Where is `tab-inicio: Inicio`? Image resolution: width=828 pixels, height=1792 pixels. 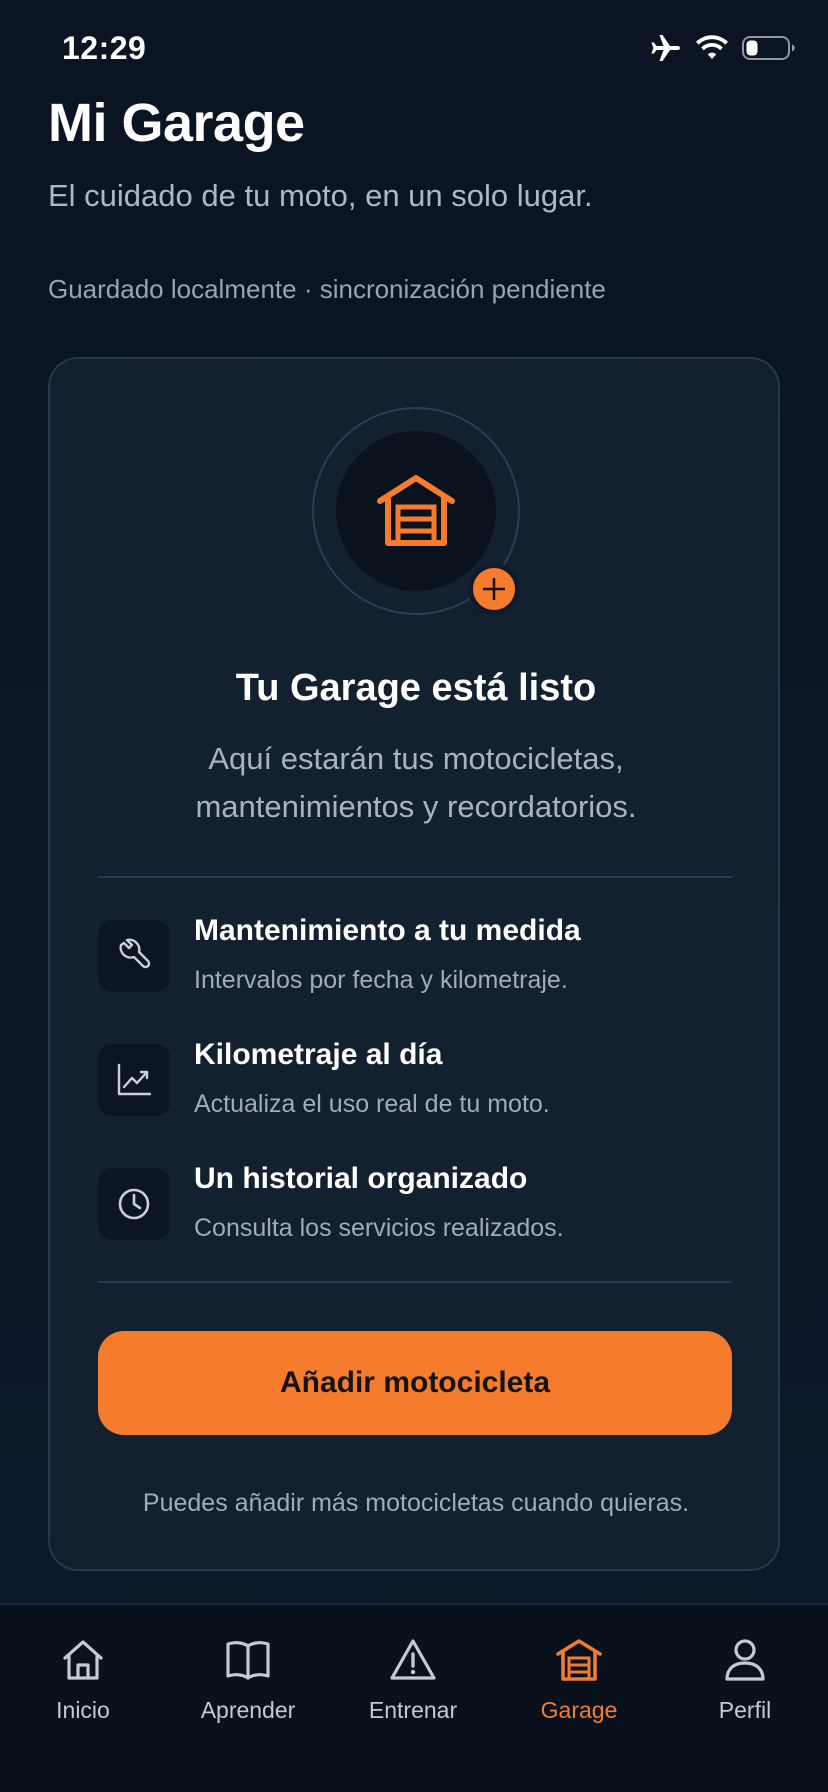 tab-inicio: Inicio is located at coordinates (83, 1687).